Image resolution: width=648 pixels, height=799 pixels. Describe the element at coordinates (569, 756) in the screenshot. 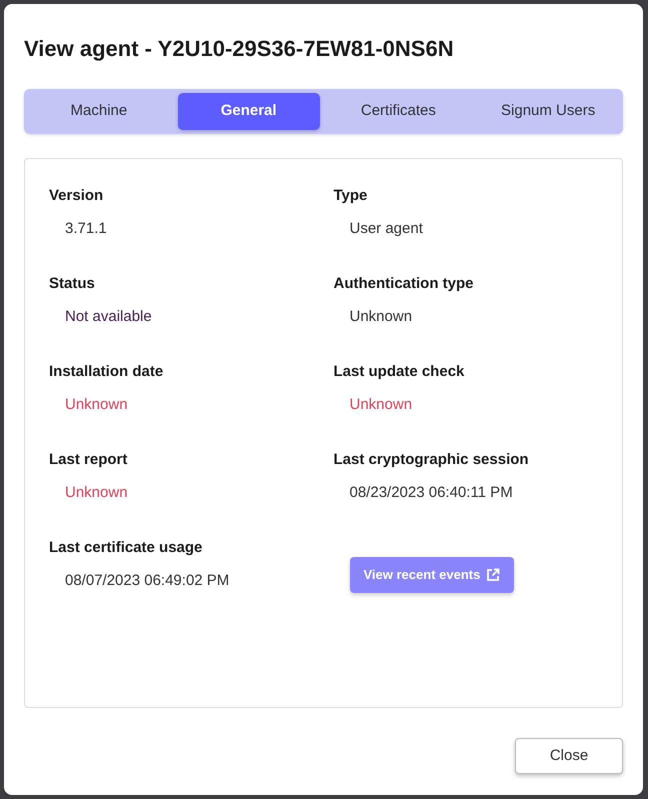

I see `close-button: Close` at that location.